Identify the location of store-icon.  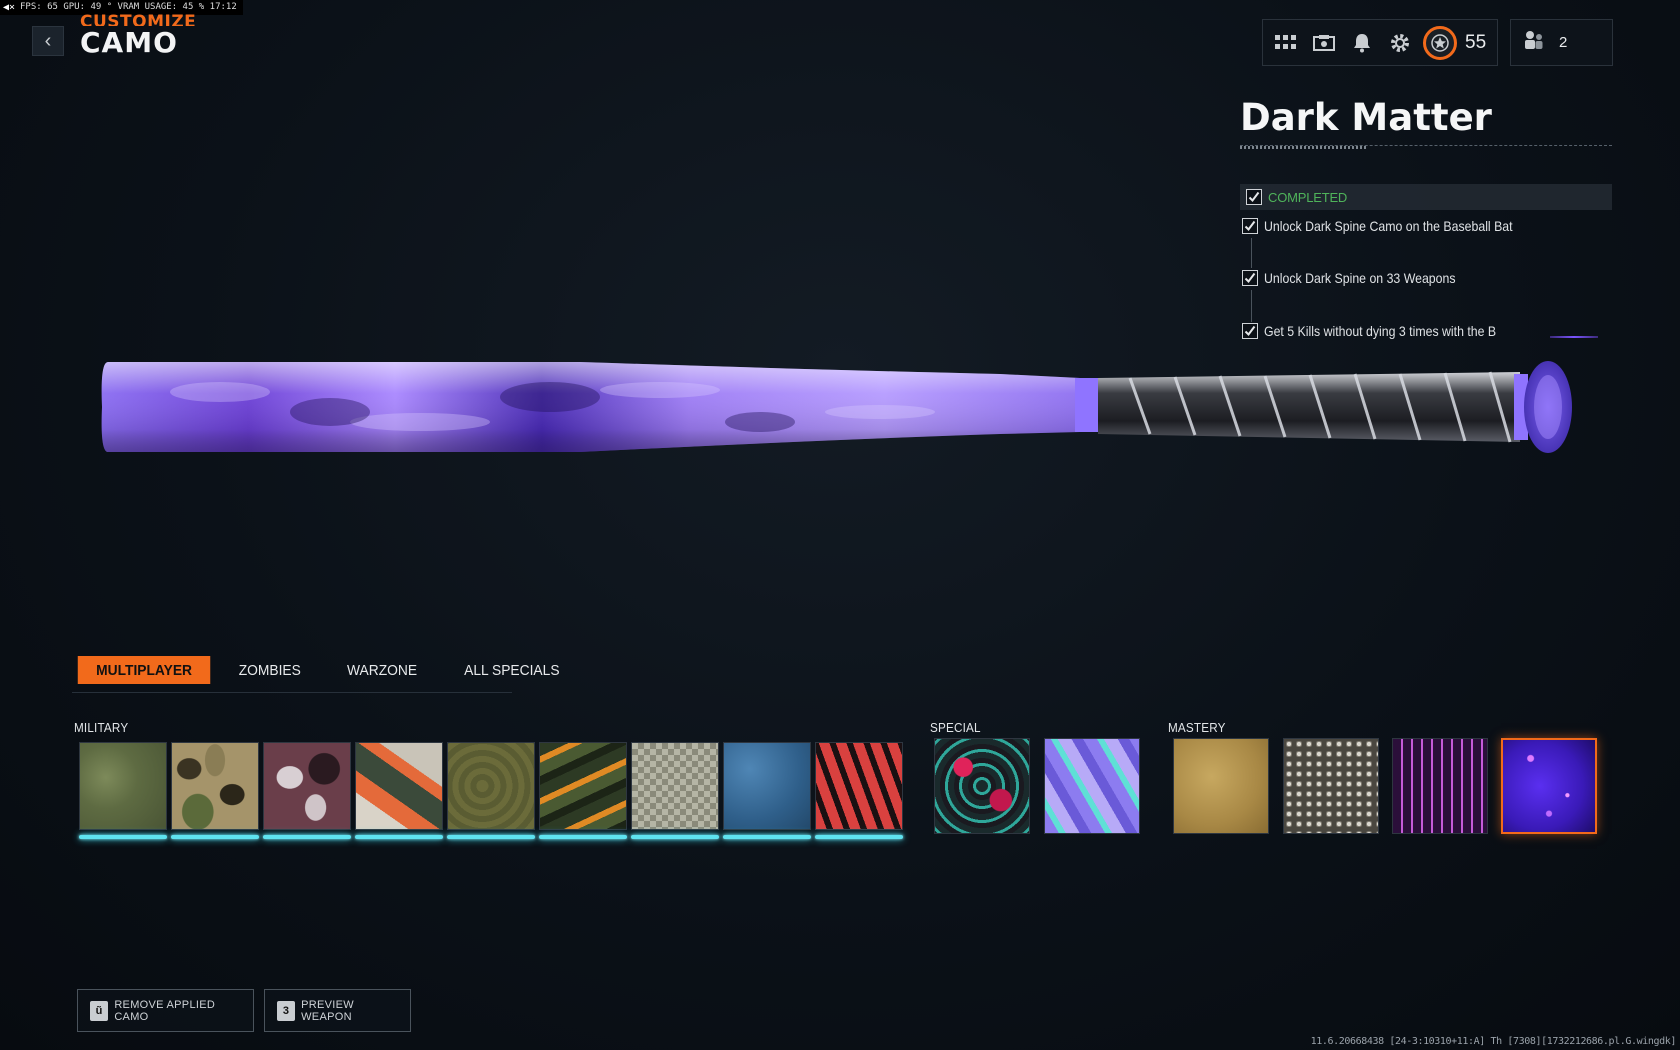
(1324, 43).